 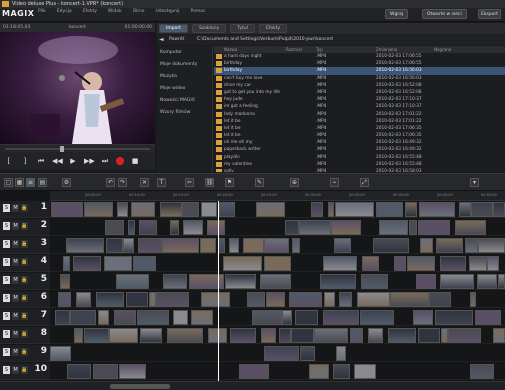 I want to click on rewind-icon: ◀◀, so click(x=57, y=161).